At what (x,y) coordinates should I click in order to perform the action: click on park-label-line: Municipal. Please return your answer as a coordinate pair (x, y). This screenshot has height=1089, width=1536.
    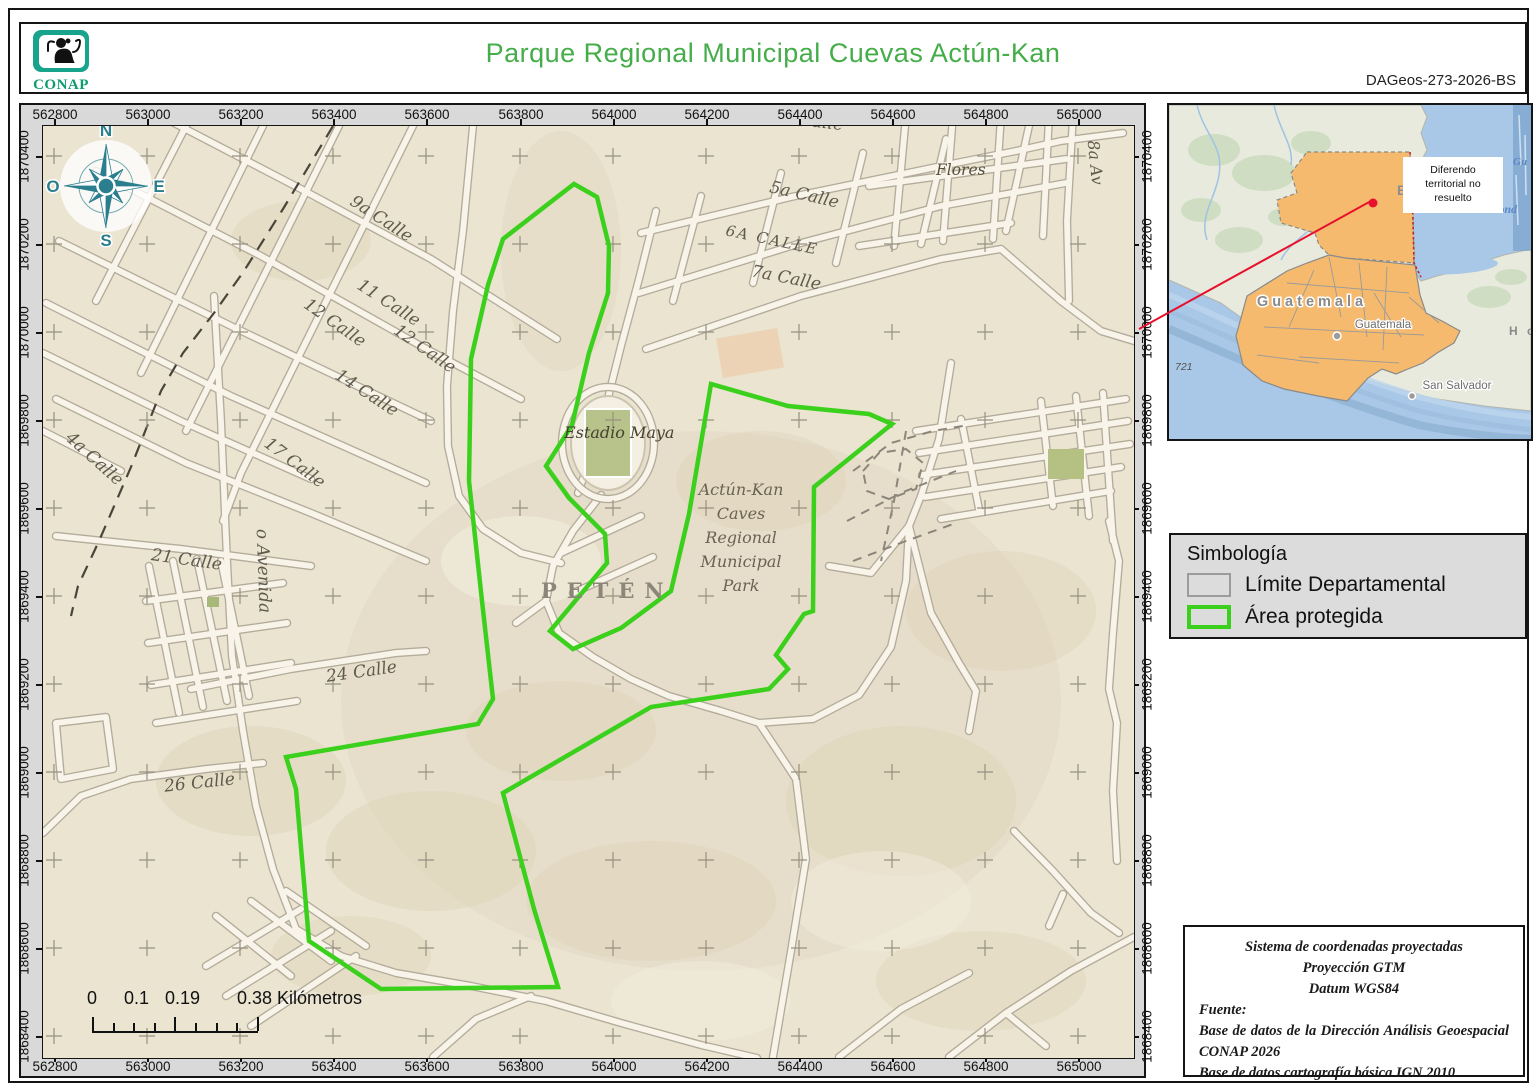
    Looking at the image, I should click on (741, 561).